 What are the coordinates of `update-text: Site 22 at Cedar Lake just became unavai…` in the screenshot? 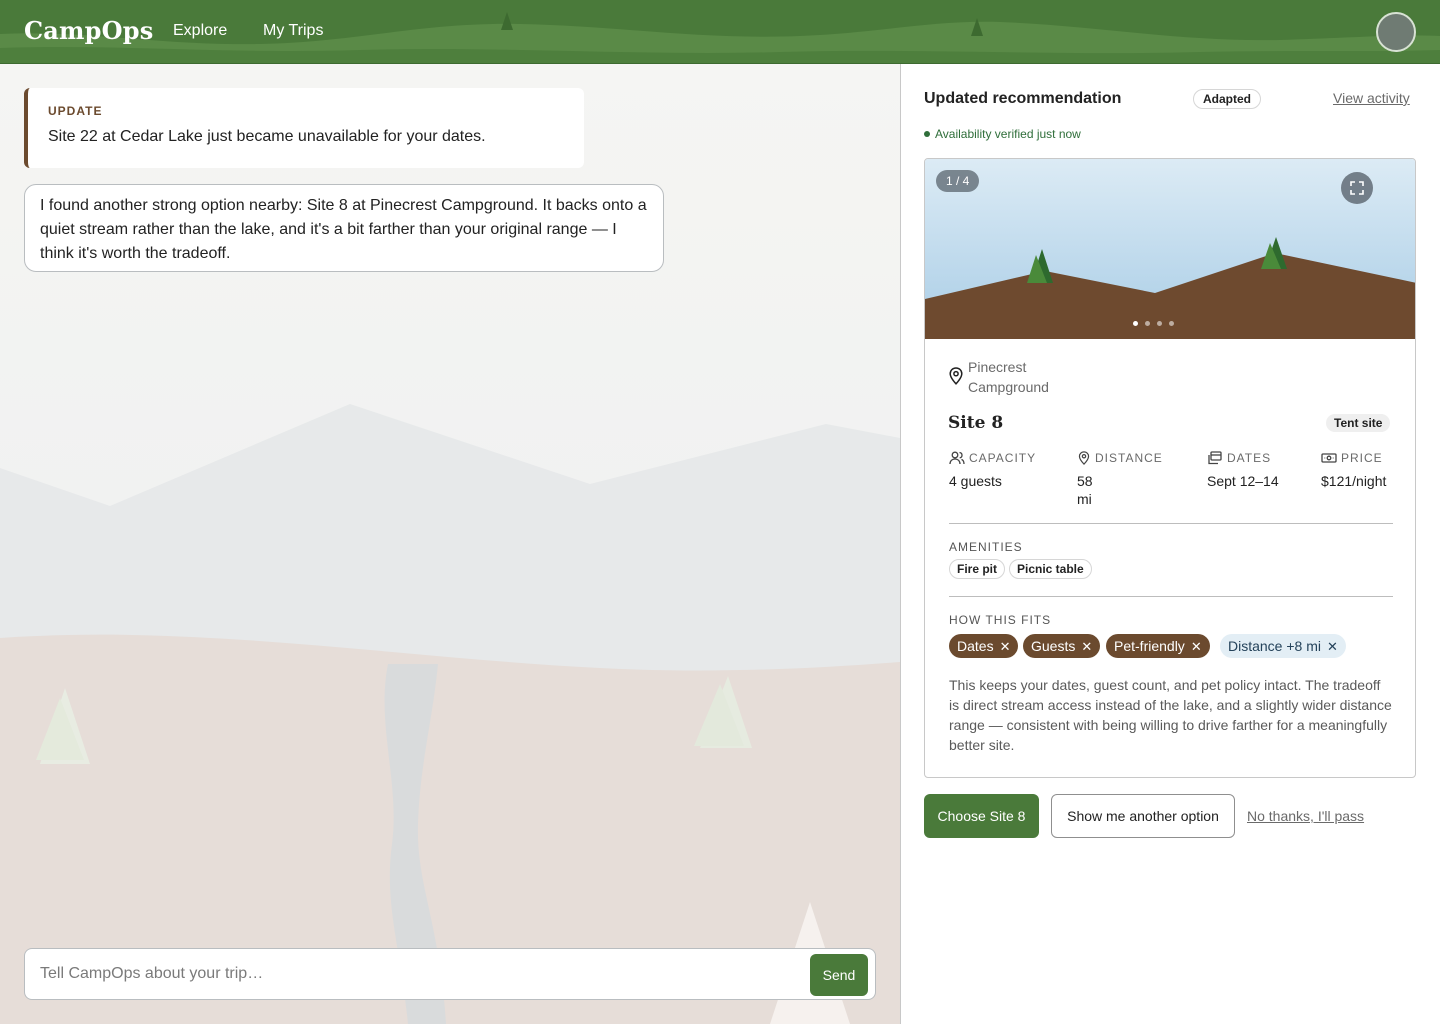 It's located at (267, 136).